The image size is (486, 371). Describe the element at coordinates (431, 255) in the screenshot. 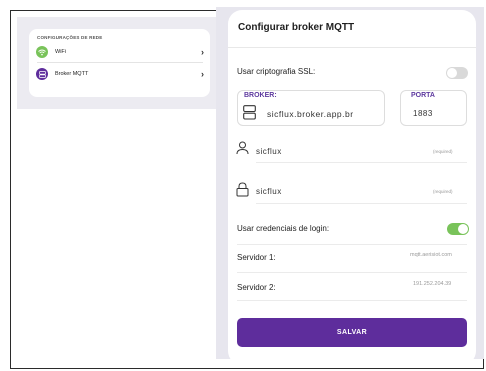

I see `server1-input: mqtt.aerisiot.com` at that location.